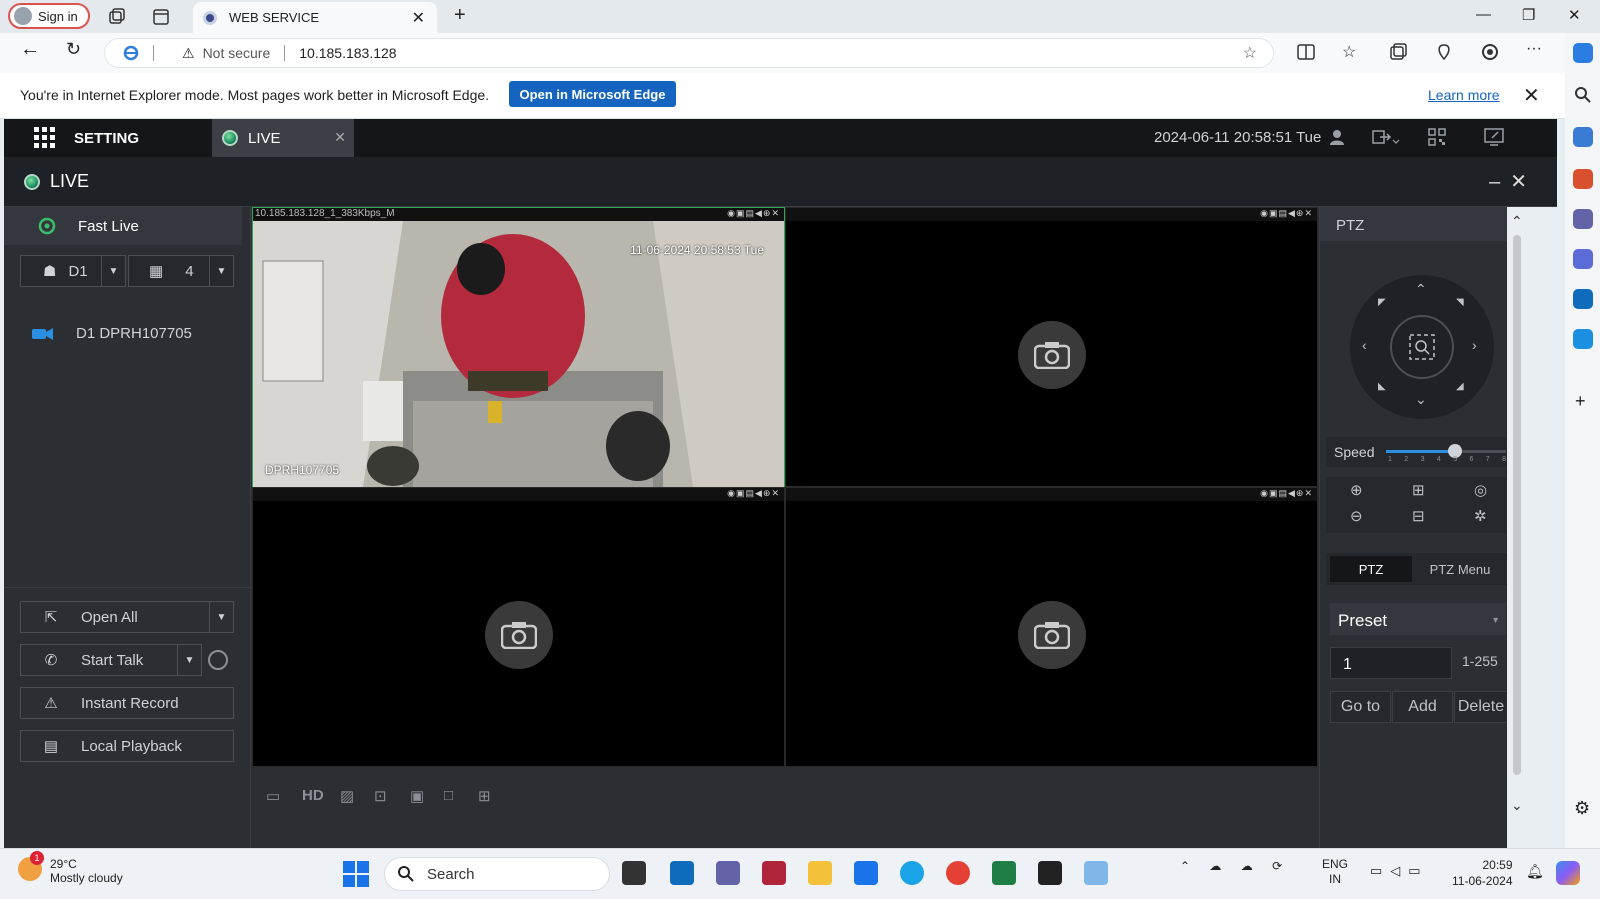 This screenshot has height=899, width=1600. What do you see at coordinates (1528, 15) in the screenshot?
I see `restore-window-icon: ❐` at bounding box center [1528, 15].